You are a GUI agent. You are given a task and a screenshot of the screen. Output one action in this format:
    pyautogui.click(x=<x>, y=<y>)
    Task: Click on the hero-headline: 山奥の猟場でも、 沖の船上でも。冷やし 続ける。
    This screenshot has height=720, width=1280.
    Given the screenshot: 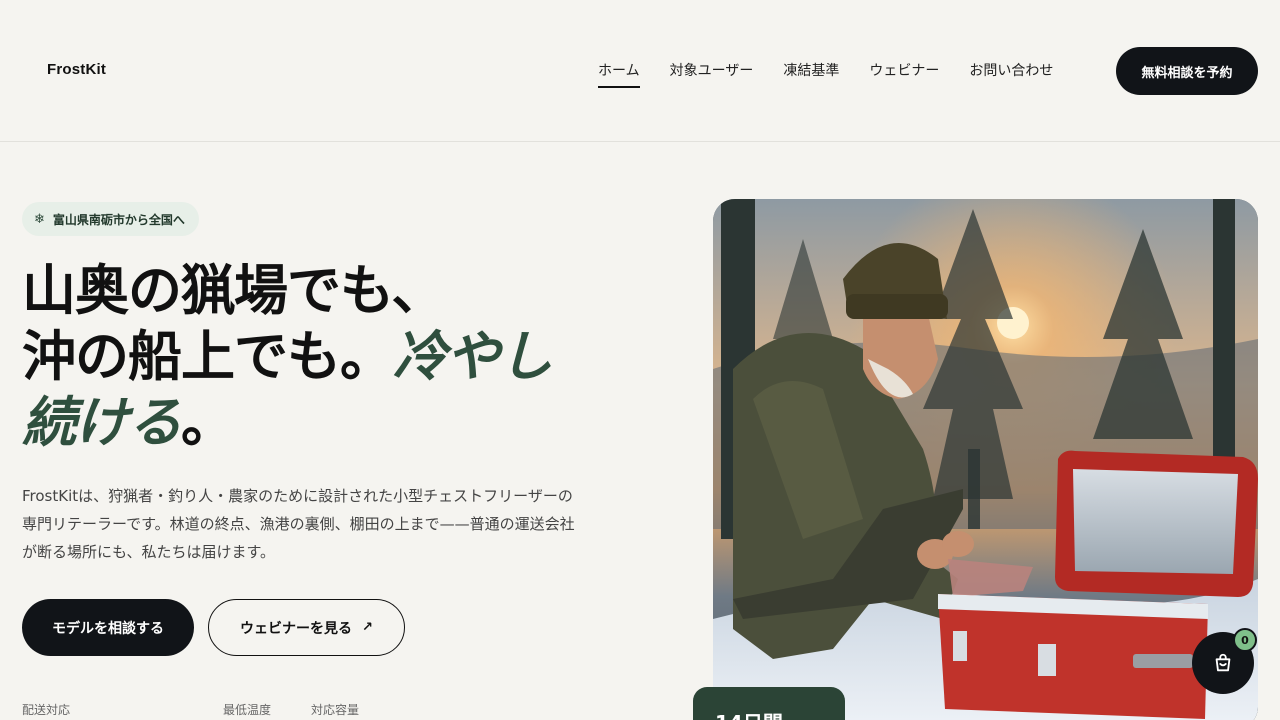 What is the action you would take?
    pyautogui.click(x=342, y=357)
    